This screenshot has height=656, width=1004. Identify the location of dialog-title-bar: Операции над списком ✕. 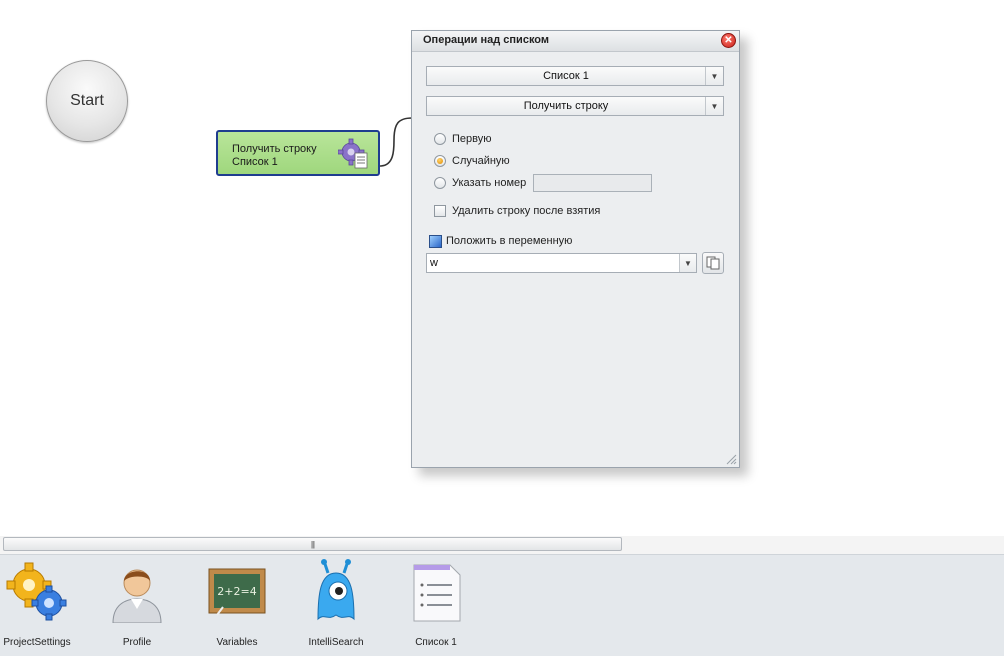
(575, 41).